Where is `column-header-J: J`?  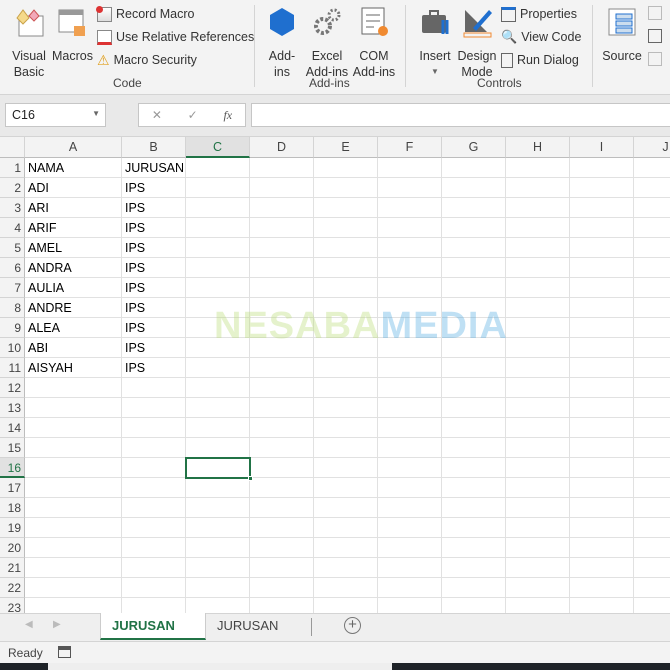
column-header-J: J is located at coordinates (652, 147).